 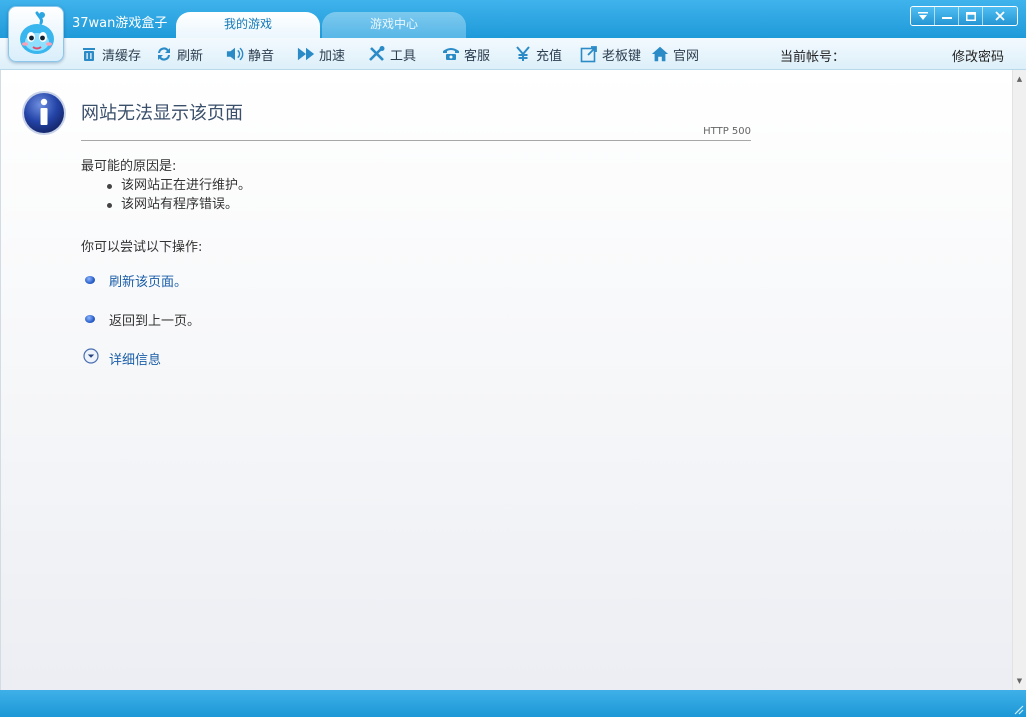 I want to click on current-account-label: 当前帐号：, so click(x=813, y=57).